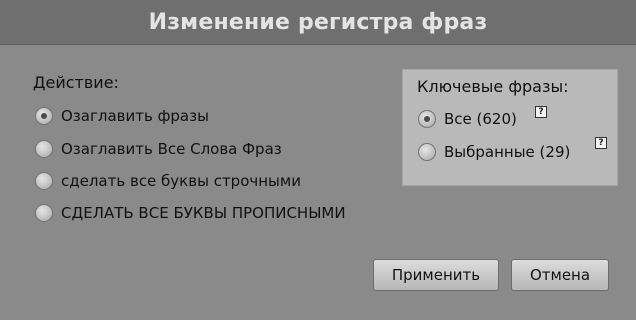 This screenshot has width=636, height=320. I want to click on radio-label: Выбранные (29), so click(507, 152).